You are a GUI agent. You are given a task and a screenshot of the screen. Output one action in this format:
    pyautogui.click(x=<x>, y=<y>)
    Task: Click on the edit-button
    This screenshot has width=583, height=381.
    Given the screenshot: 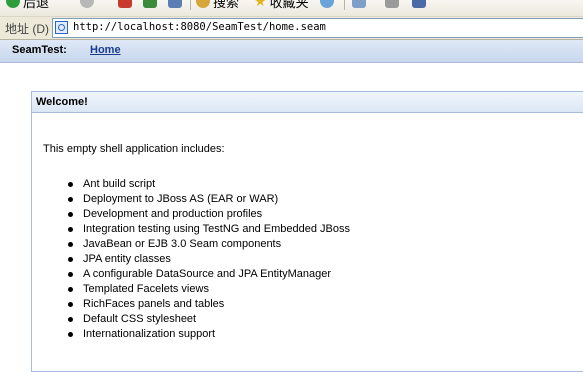 What is the action you would take?
    pyautogui.click(x=420, y=4)
    